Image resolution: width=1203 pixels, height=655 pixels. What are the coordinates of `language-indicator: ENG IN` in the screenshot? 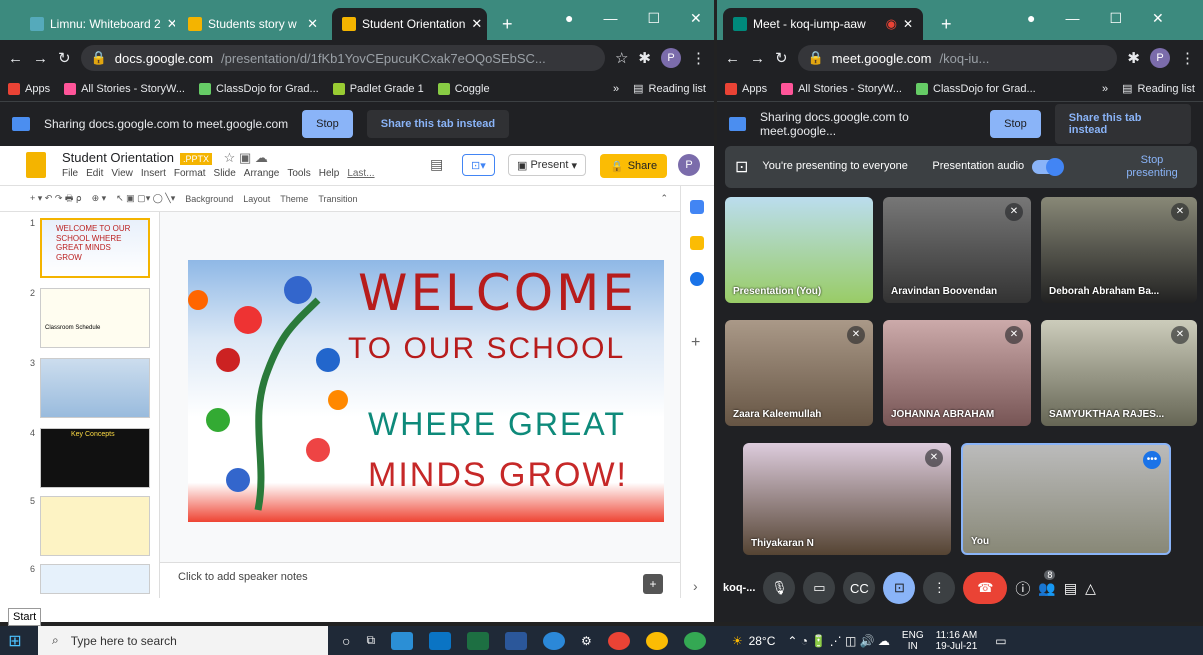 It's located at (913, 641).